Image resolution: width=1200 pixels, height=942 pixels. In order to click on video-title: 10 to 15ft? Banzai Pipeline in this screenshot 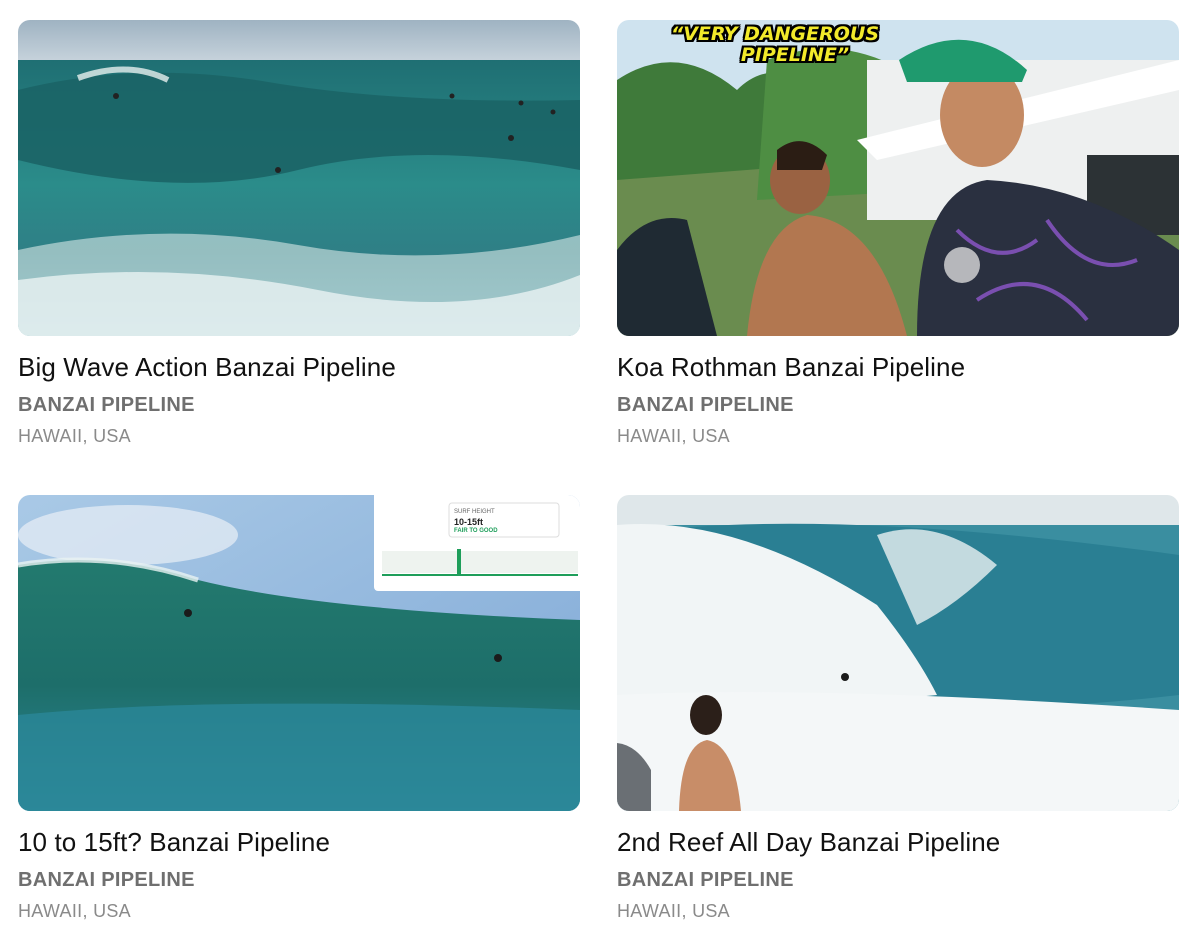, I will do `click(299, 842)`.